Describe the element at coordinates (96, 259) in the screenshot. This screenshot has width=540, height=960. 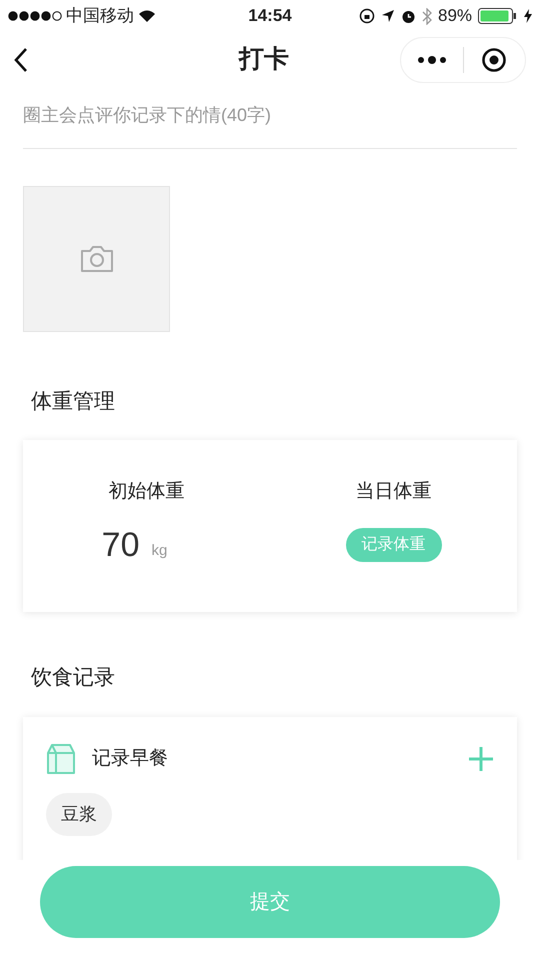
I see `camera-icon` at that location.